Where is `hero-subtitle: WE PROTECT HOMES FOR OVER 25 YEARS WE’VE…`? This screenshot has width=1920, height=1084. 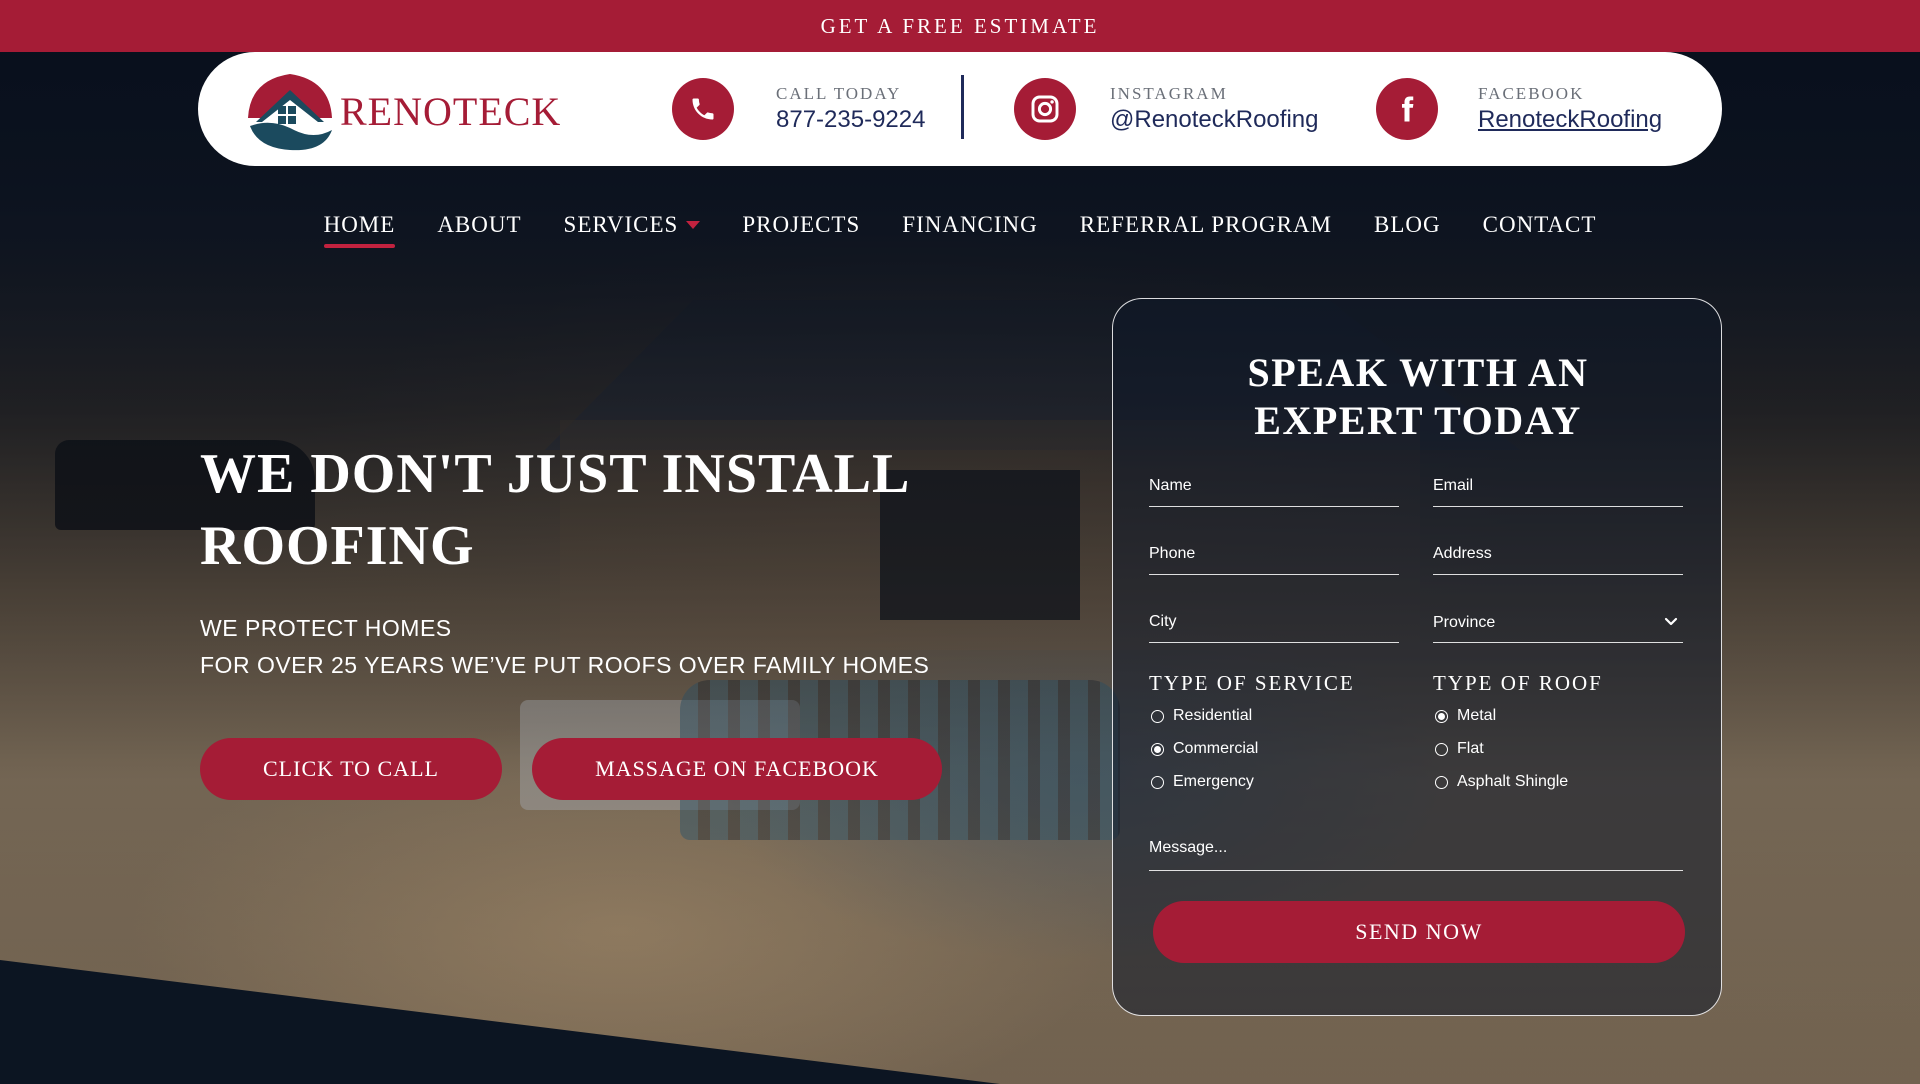 hero-subtitle: WE PROTECT HOMES FOR OVER 25 YEARS WE’VE… is located at coordinates (610, 647).